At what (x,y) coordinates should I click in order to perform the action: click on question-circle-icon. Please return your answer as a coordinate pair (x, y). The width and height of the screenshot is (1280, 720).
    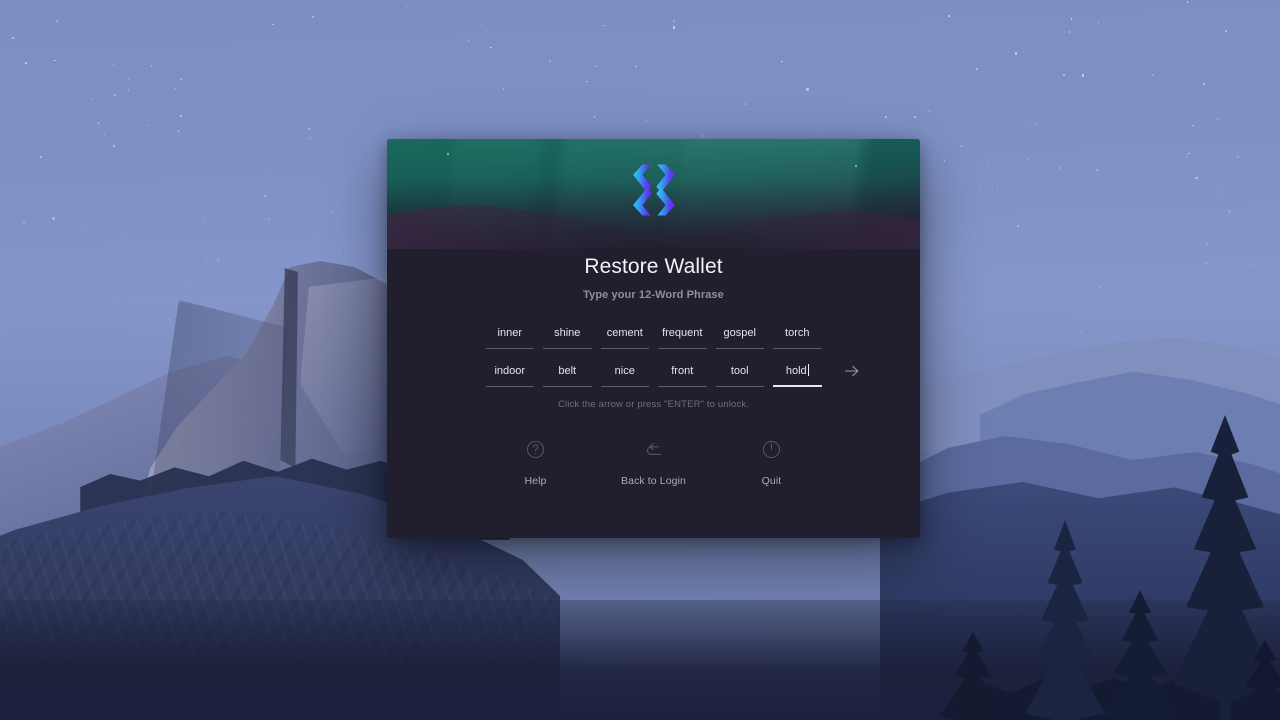
    Looking at the image, I should click on (536, 449).